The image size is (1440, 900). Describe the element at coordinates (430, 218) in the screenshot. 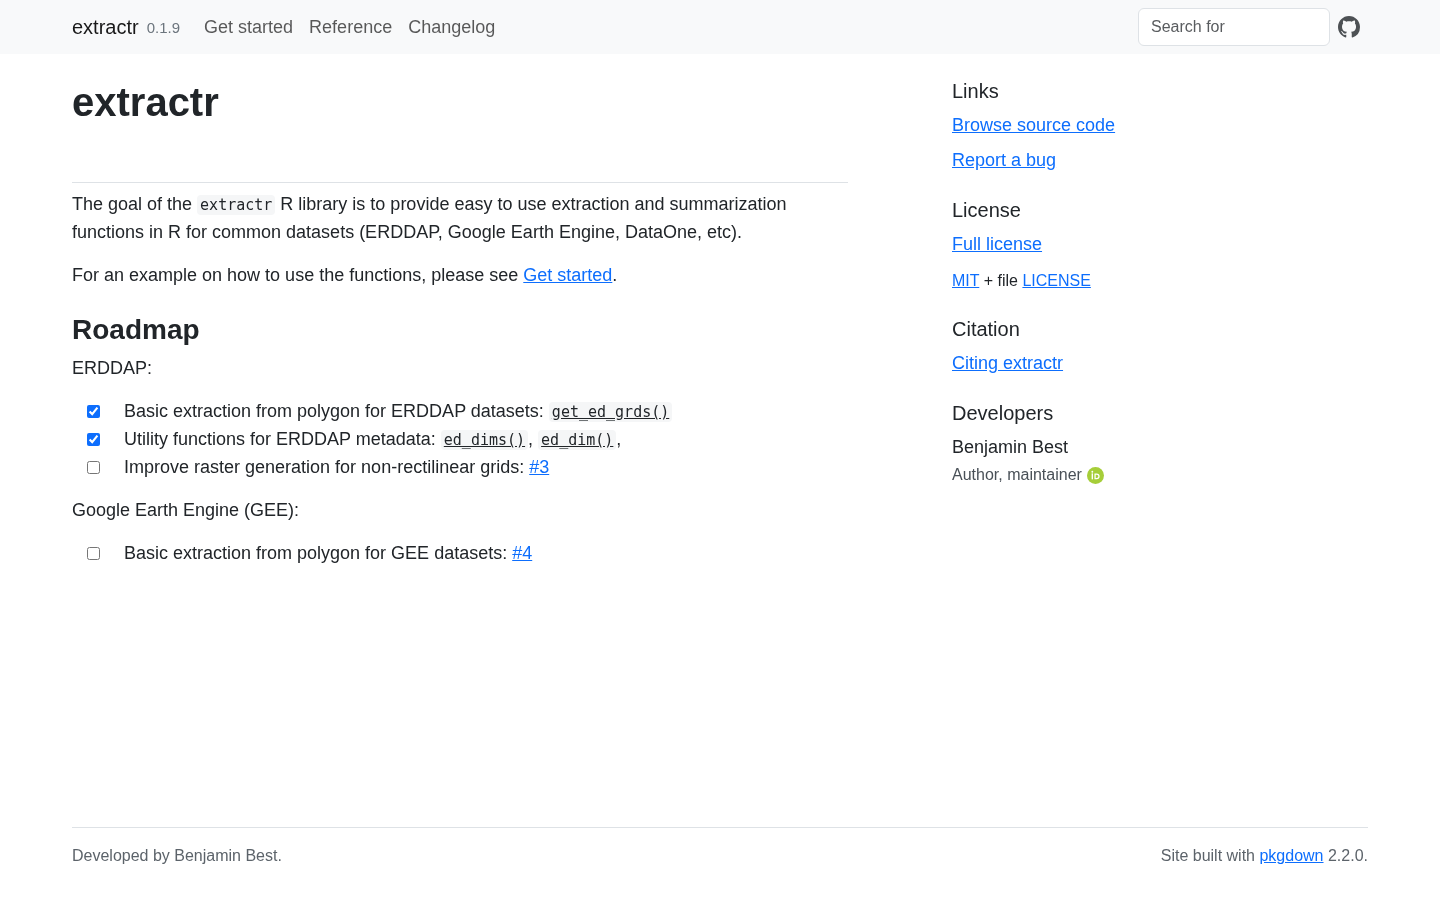

I see `paragraph: The goal of the extractr R library is to provide easy to use extraction and summarization functions in R for common datasets (ERDDAP, Google Earth Engine, DataOne, etc).` at that location.